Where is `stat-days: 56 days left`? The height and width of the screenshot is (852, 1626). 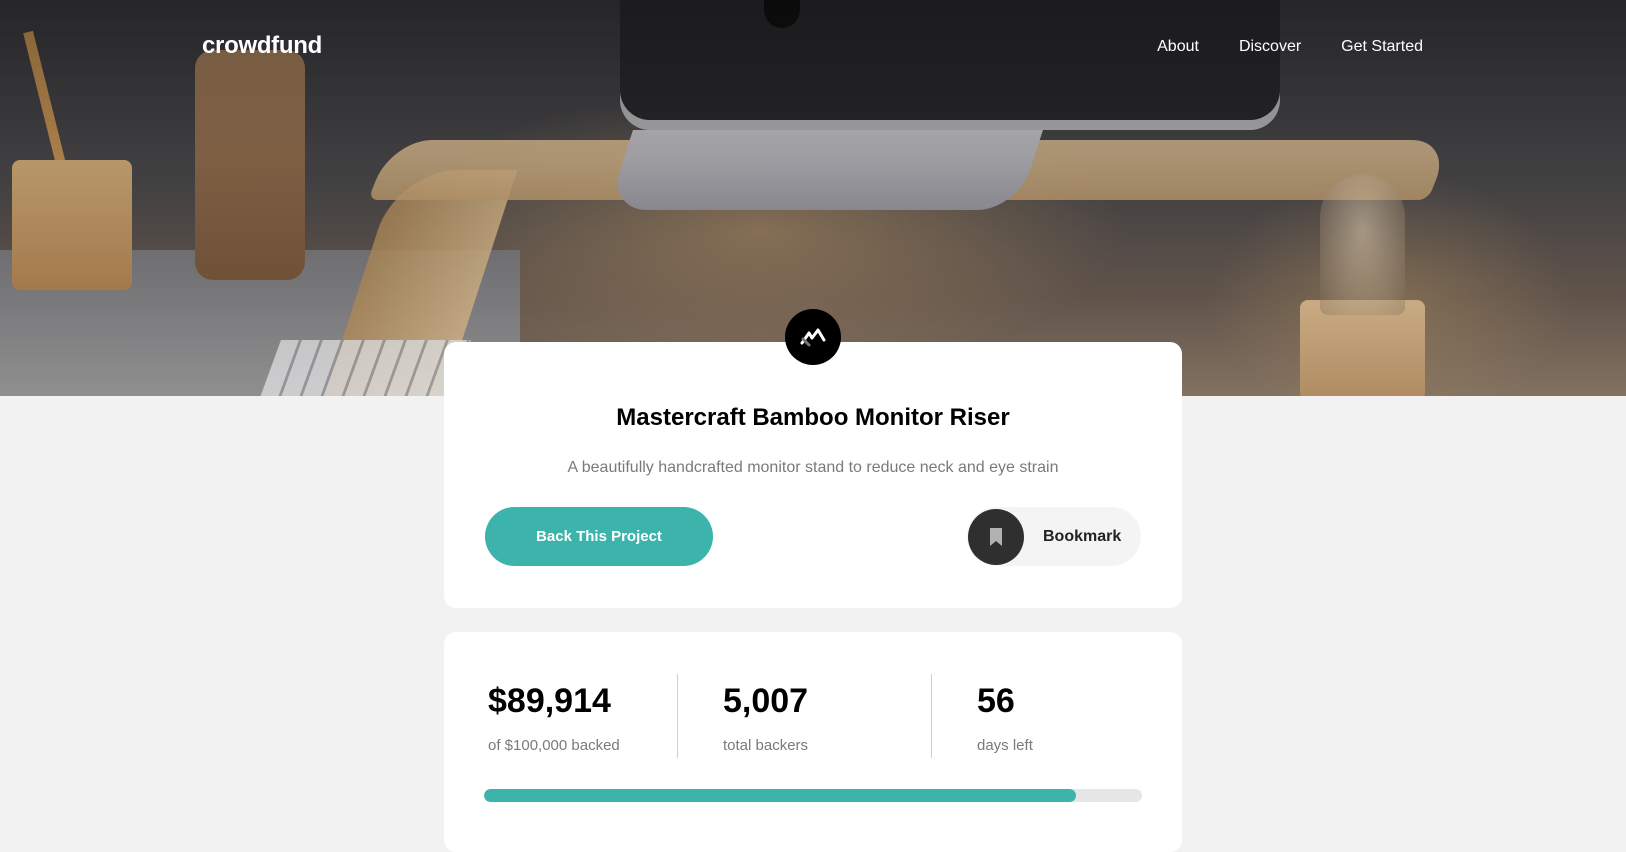 stat-days: 56 days left is located at coordinates (1005, 718).